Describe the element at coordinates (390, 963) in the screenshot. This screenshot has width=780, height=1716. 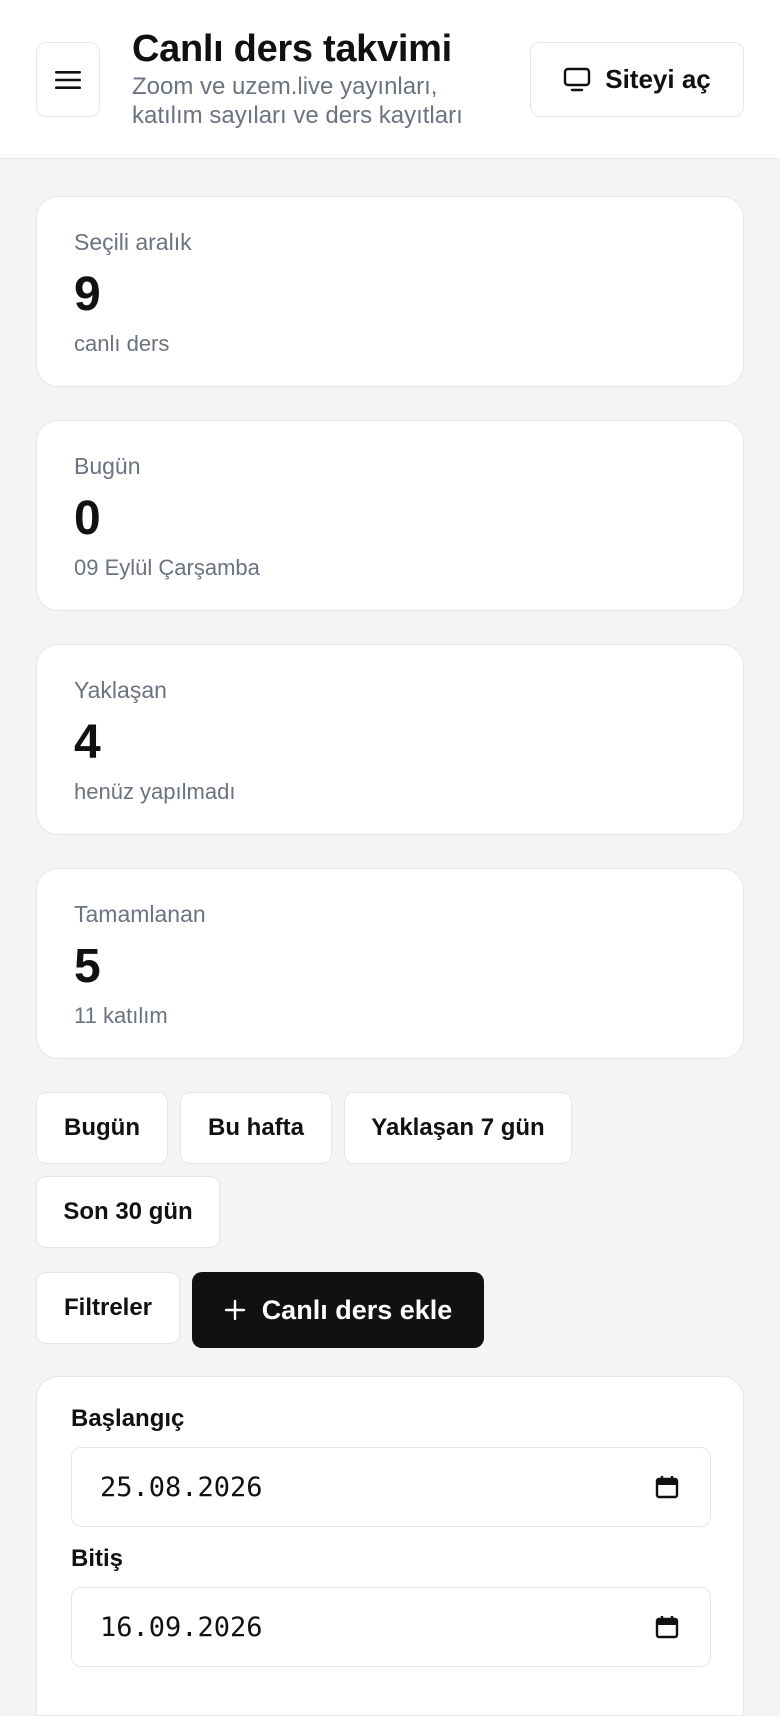
I see `stat-card-completed: Tamamlanan 5 11 katılım` at that location.